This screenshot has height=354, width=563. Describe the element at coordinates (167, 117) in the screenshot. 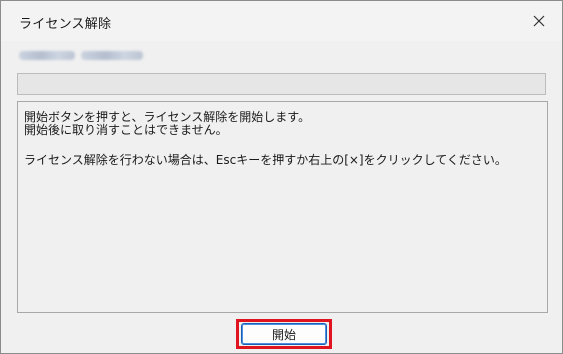

I see `message-line: 開始ボタンを押すと、ライセンス解除を開始します。` at that location.